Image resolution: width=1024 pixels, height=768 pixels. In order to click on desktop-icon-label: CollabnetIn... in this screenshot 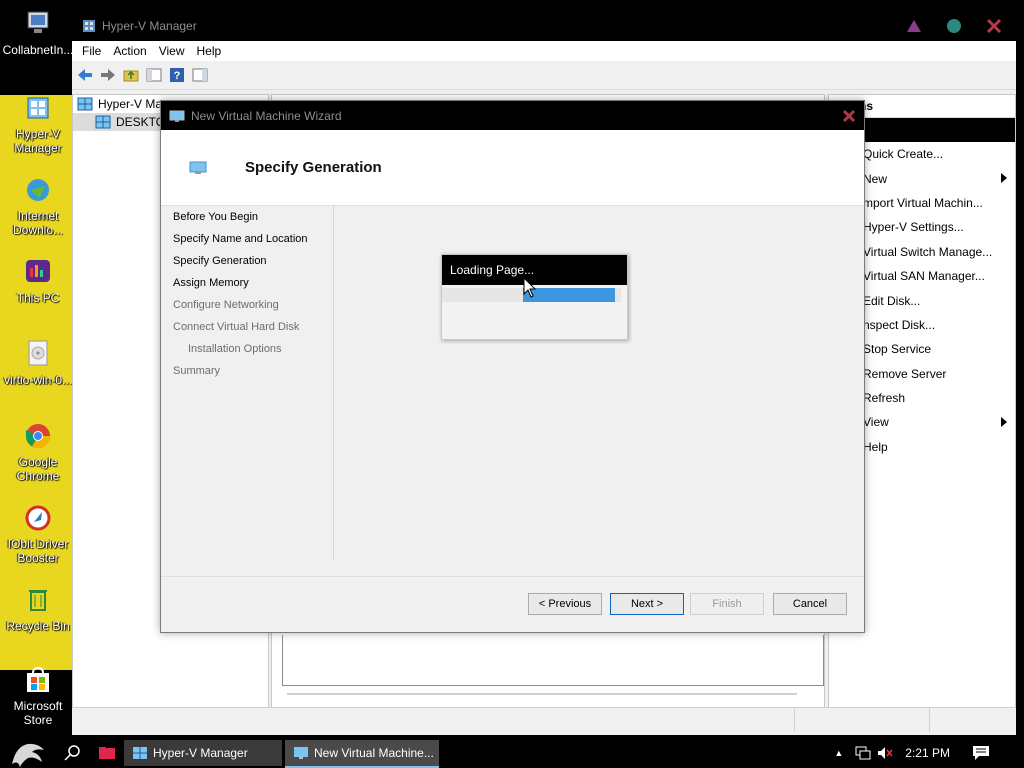, I will do `click(38, 50)`.